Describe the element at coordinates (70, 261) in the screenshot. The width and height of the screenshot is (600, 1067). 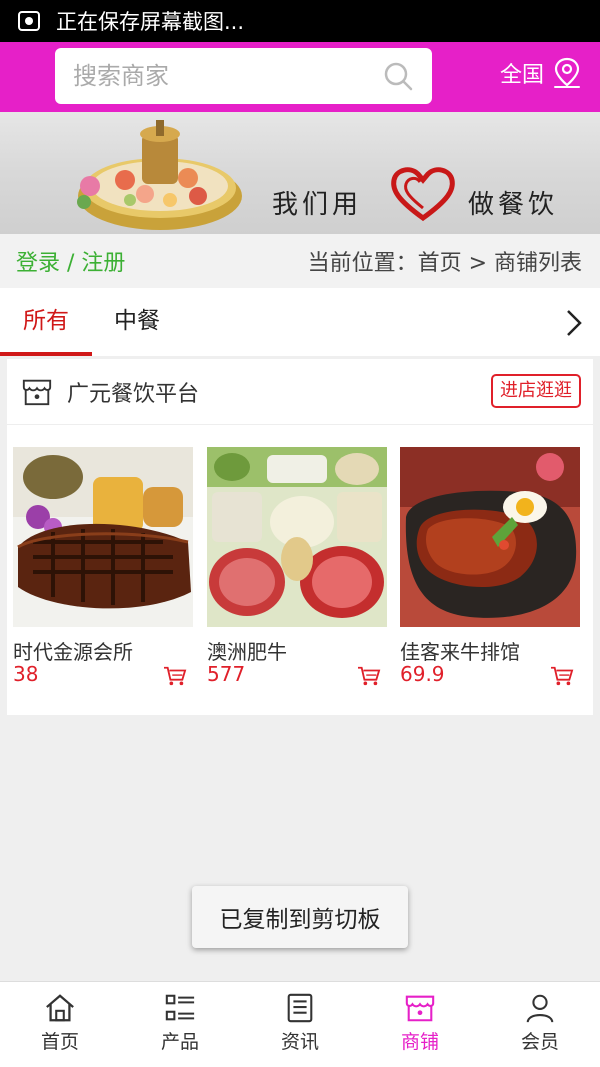
I see `login-register-link: 登录 / 注册` at that location.